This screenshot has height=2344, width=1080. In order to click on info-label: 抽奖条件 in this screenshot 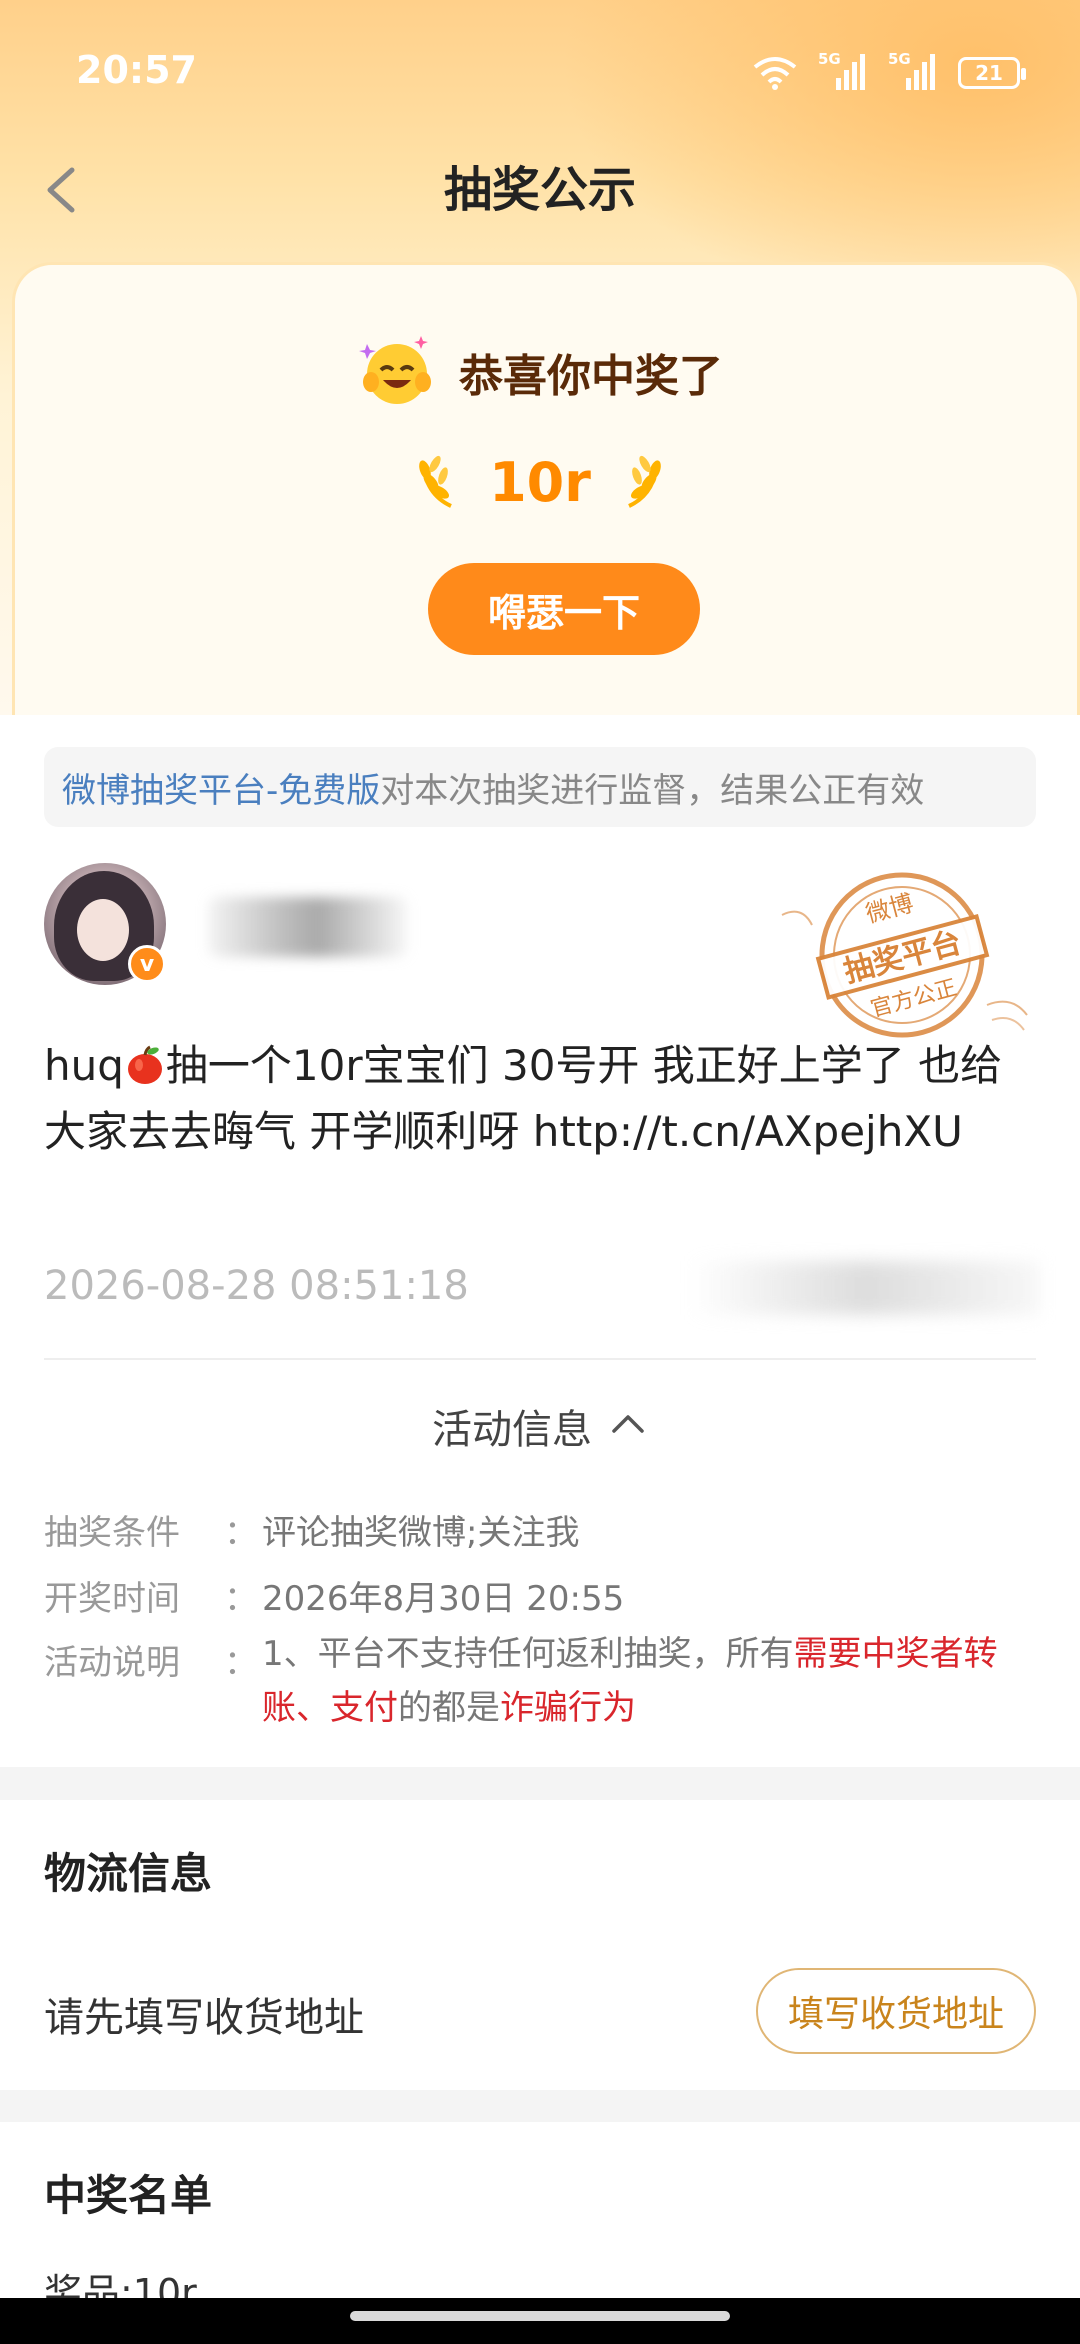, I will do `click(112, 1533)`.